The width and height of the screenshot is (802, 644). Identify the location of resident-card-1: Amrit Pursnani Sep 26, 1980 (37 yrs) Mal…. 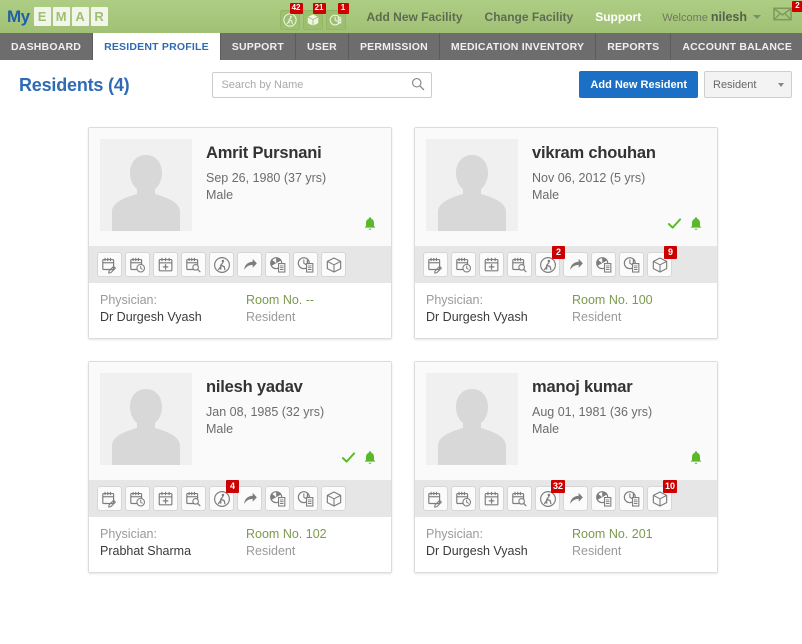
(240, 233).